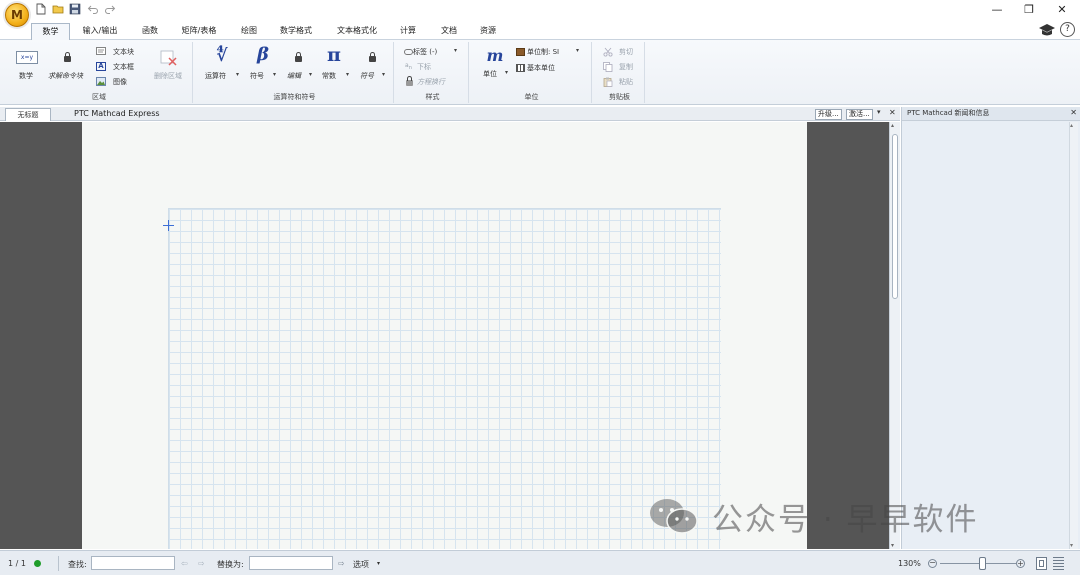 The height and width of the screenshot is (575, 1080). I want to click on learning-cap-icon, so click(1047, 30).